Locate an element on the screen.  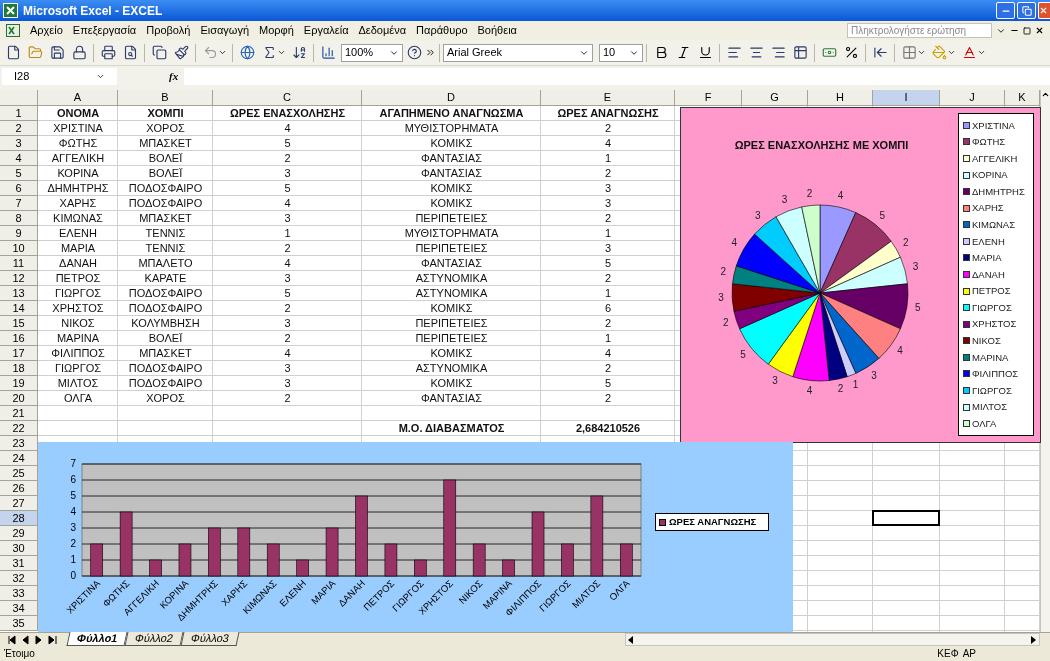
minimize-button is located at coordinates (1005, 10).